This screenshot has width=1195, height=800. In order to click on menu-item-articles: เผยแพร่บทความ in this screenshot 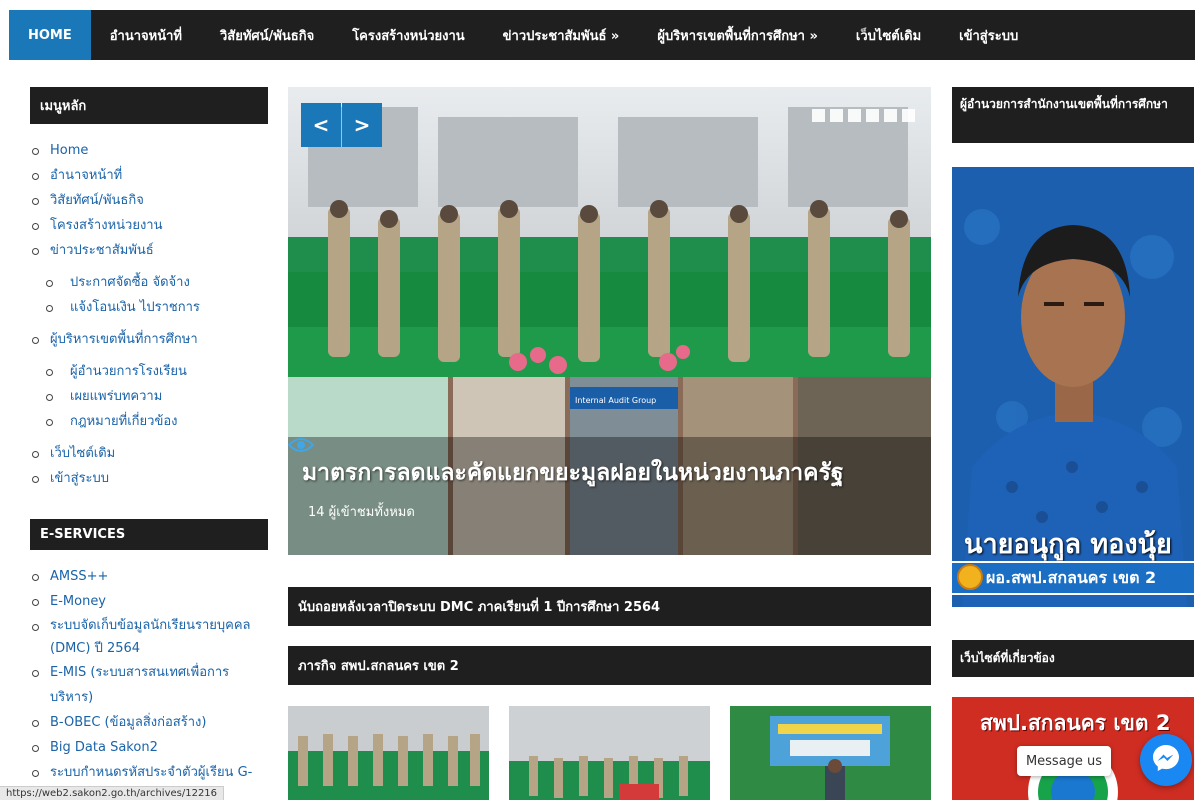, I will do `click(149, 396)`.